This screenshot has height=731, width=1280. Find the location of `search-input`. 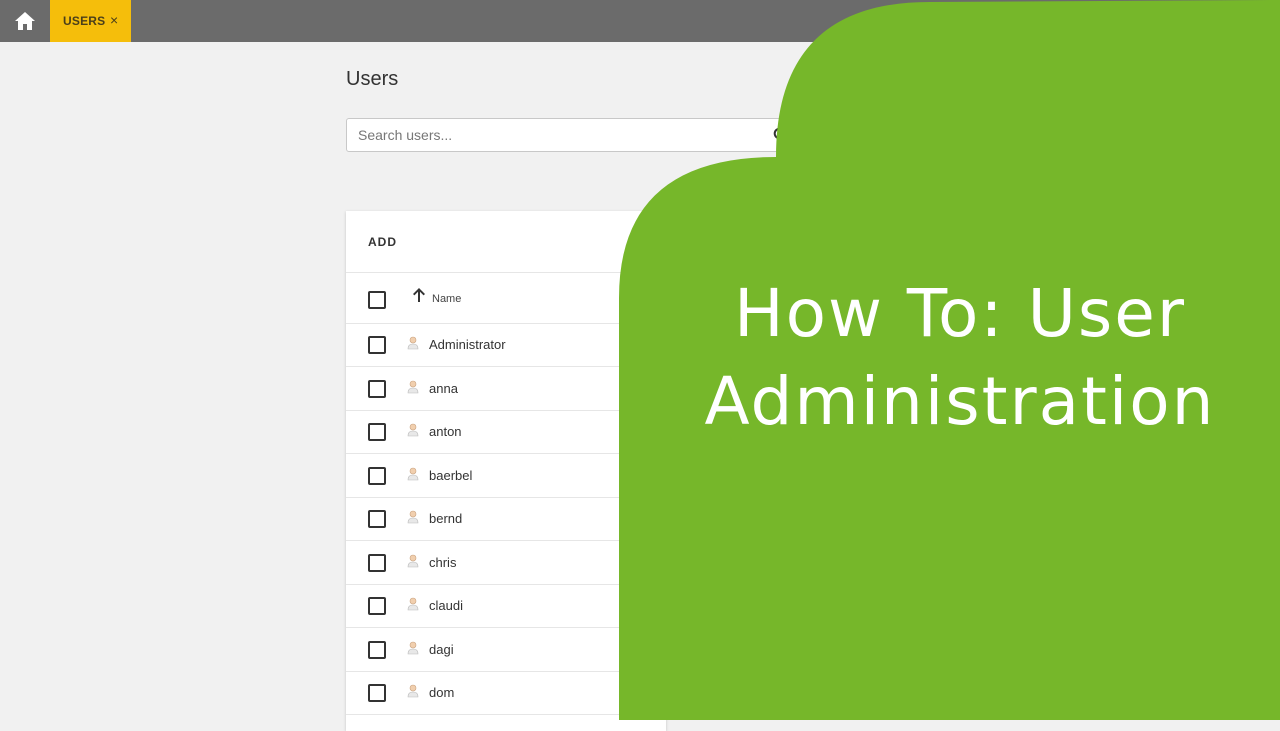

search-input is located at coordinates (558, 135).